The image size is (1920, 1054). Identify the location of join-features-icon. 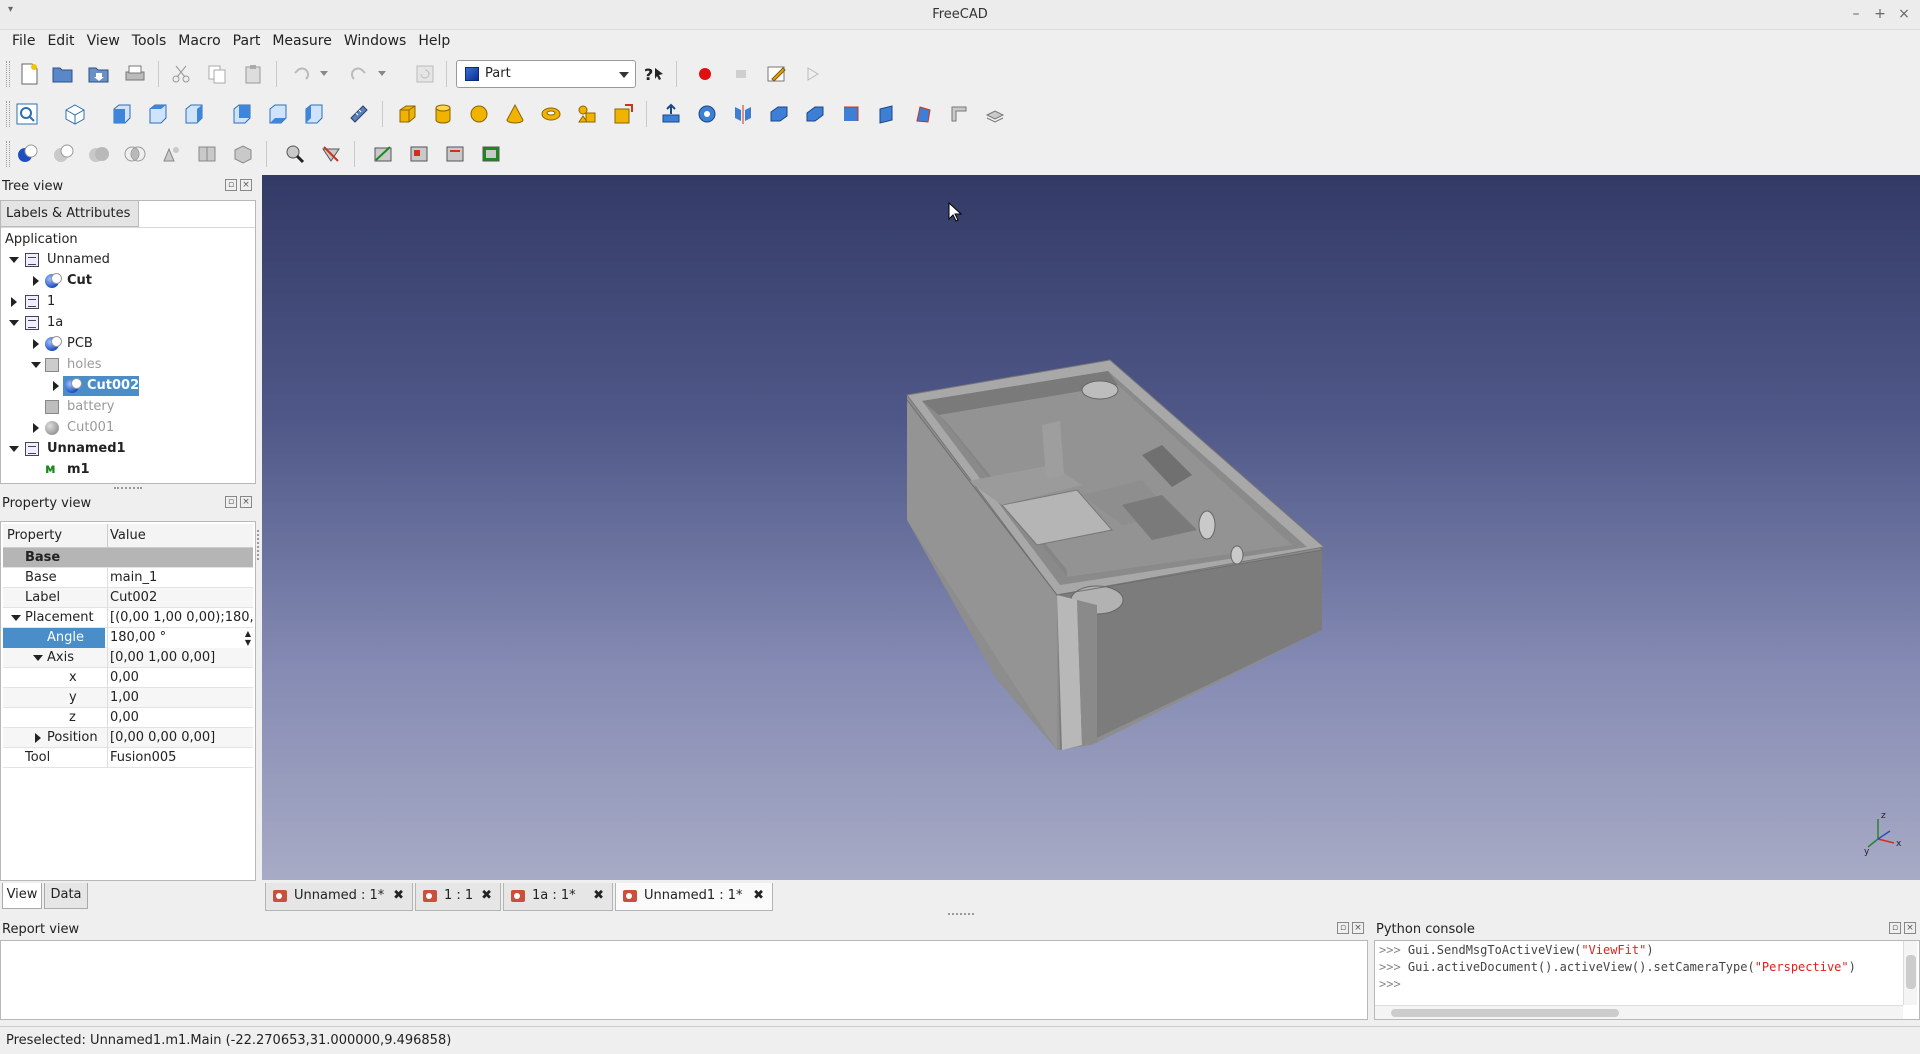
(171, 154).